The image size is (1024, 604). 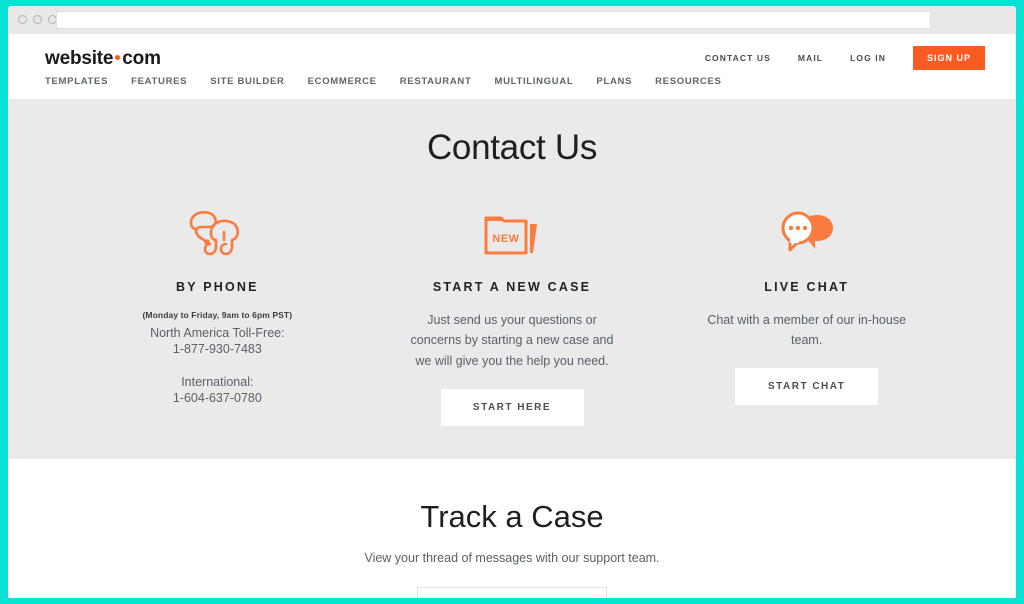 What do you see at coordinates (807, 287) in the screenshot?
I see `column-title-live-chat: LIVE CHAT` at bounding box center [807, 287].